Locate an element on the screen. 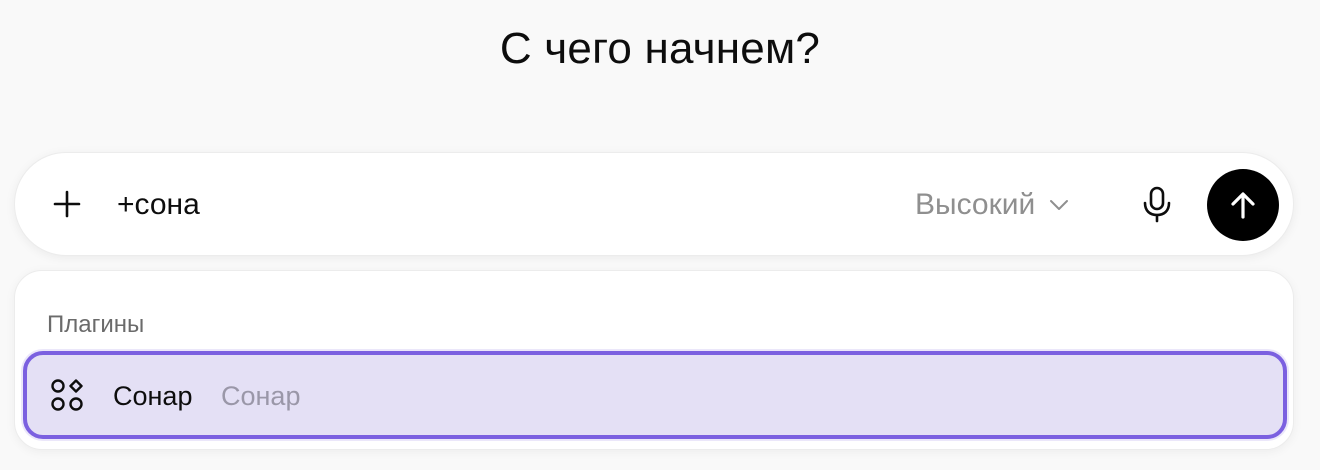 The image size is (1320, 470). model-selector: Высокий is located at coordinates (992, 205).